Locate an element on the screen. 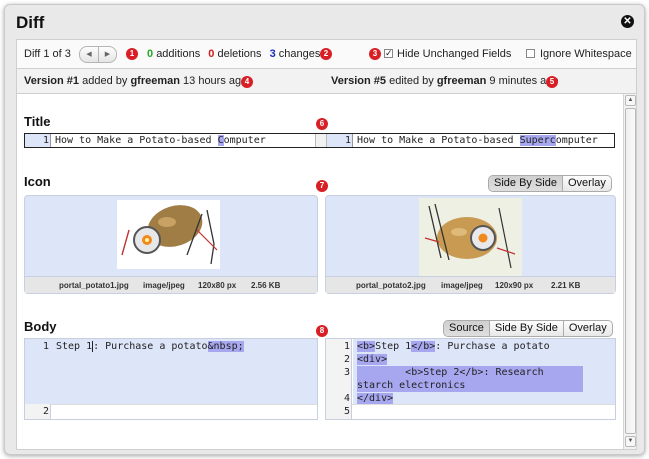  deletions-count: 0 is located at coordinates (211, 54).